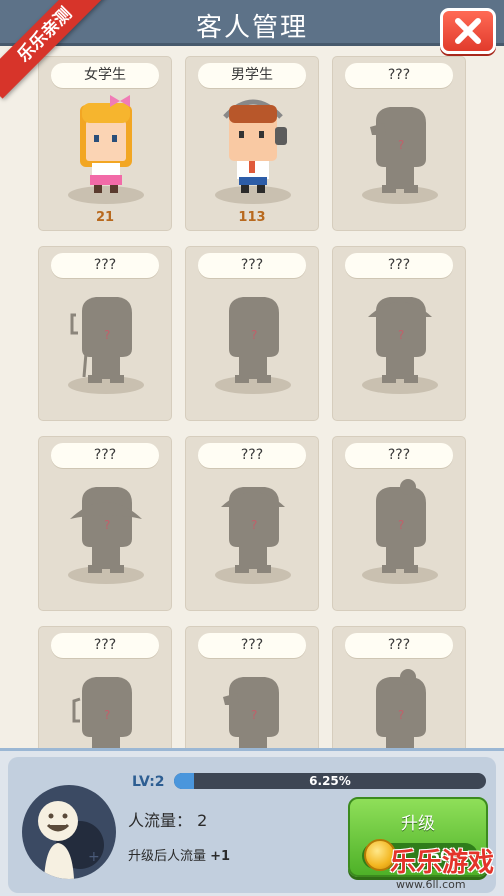 The height and width of the screenshot is (896, 504). I want to click on guest-flow-avatar: +, so click(69, 832).